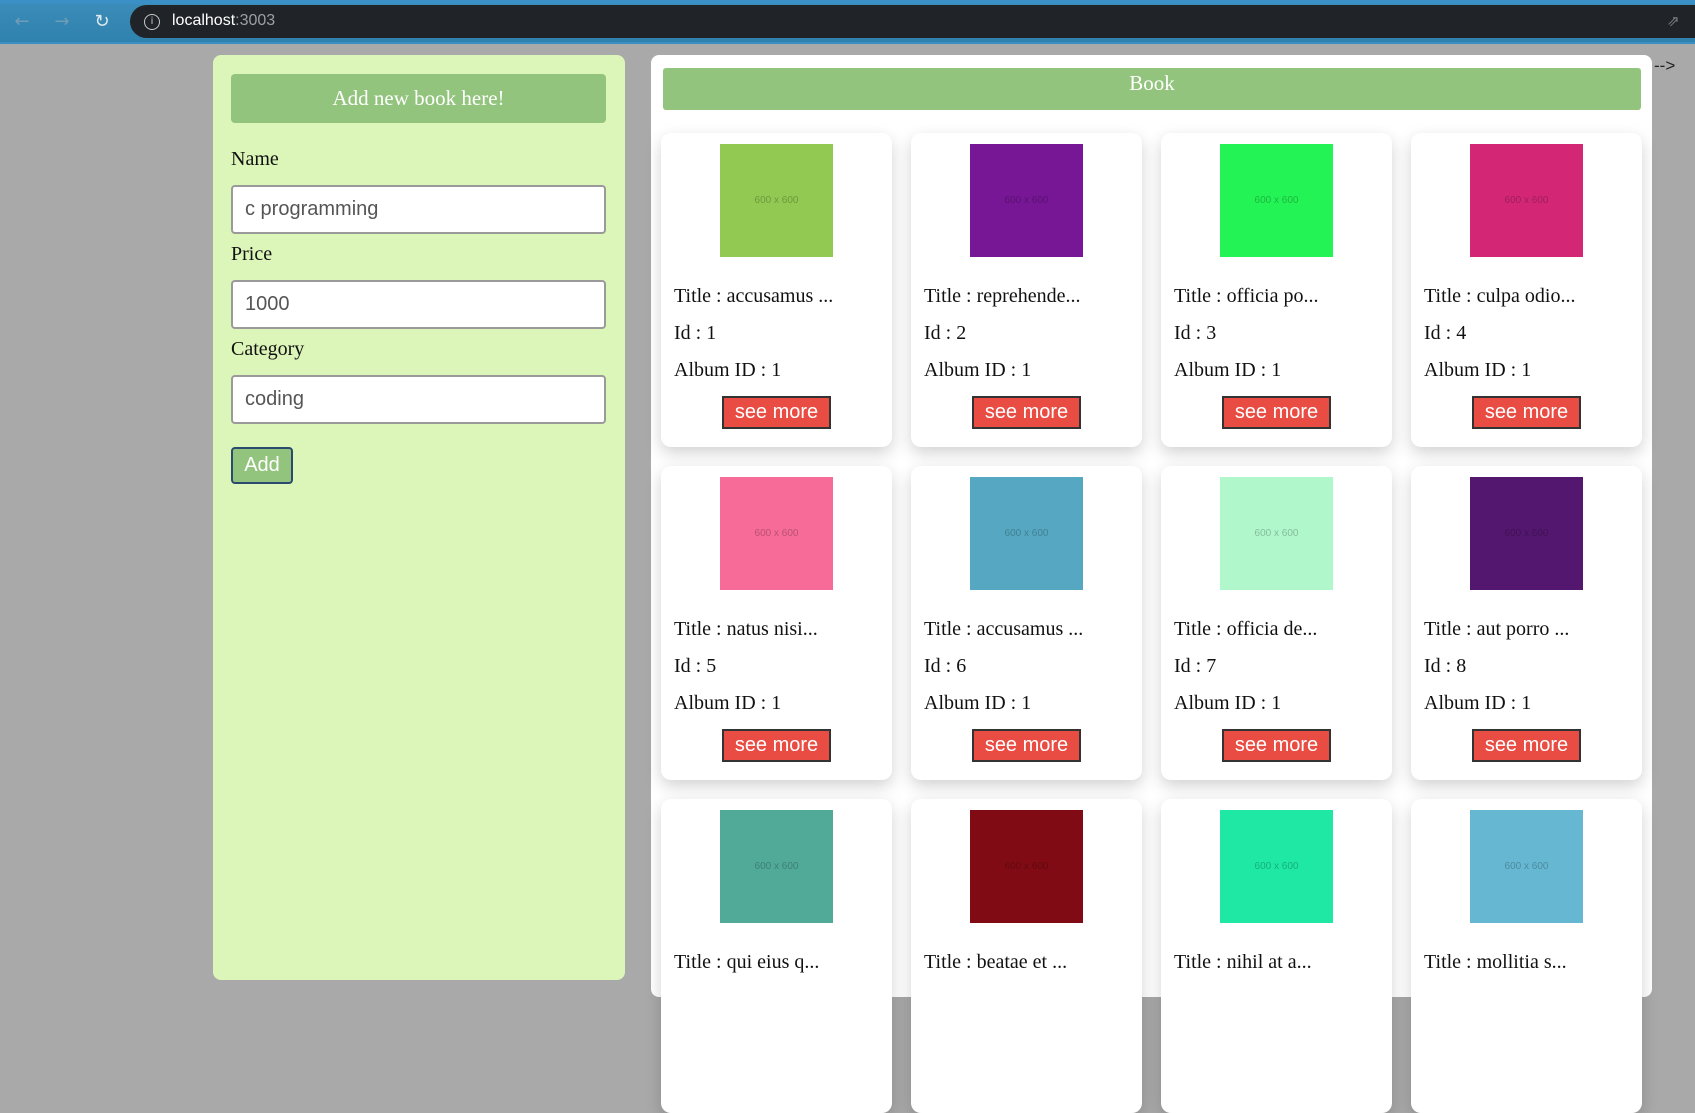 This screenshot has width=1695, height=1113. Describe the element at coordinates (1675, 21) in the screenshot. I see `share-icon: ⇗` at that location.